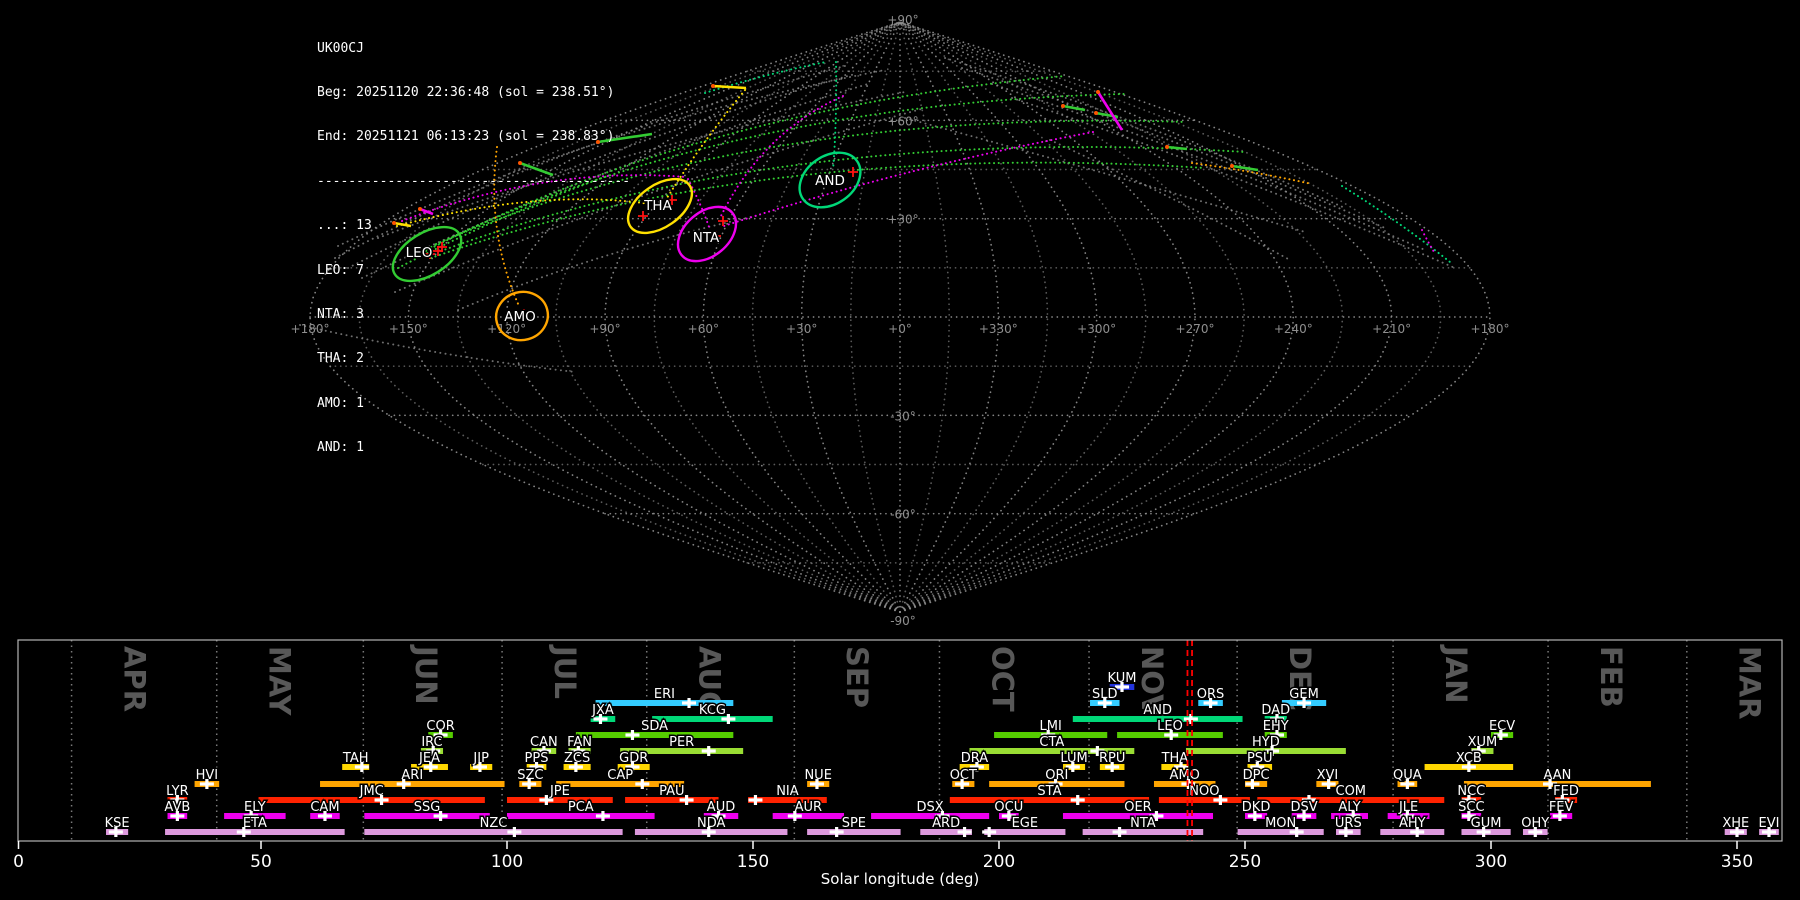 The width and height of the screenshot is (1800, 900). I want to click on shower-label-HYD: HYD, so click(1266, 742).